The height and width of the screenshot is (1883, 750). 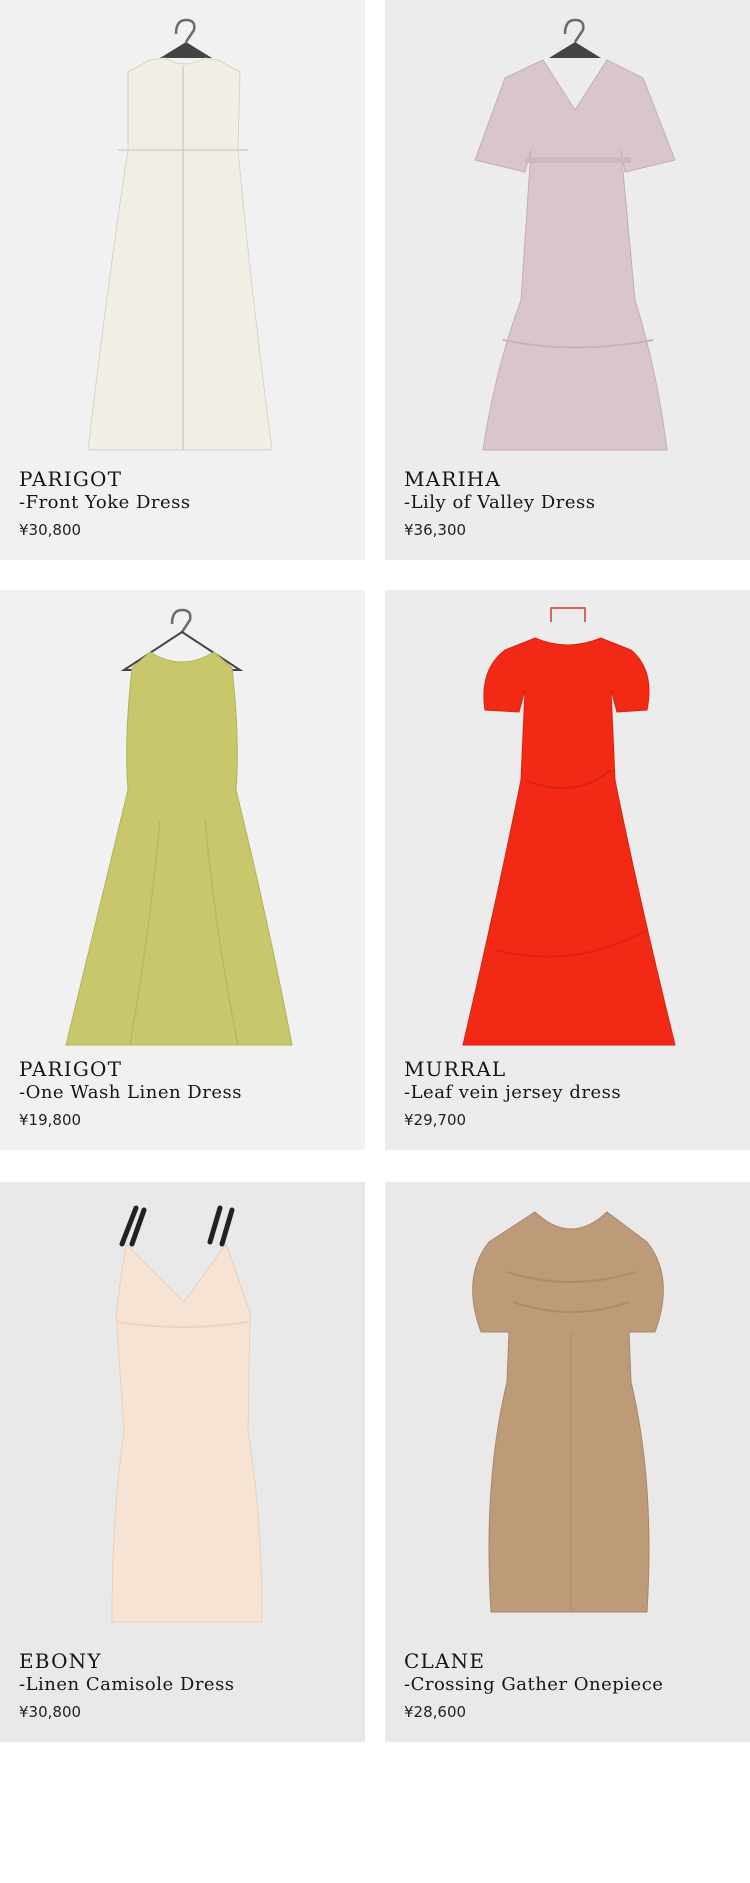 I want to click on product-name: -Front Yoke Dress, so click(x=105, y=502).